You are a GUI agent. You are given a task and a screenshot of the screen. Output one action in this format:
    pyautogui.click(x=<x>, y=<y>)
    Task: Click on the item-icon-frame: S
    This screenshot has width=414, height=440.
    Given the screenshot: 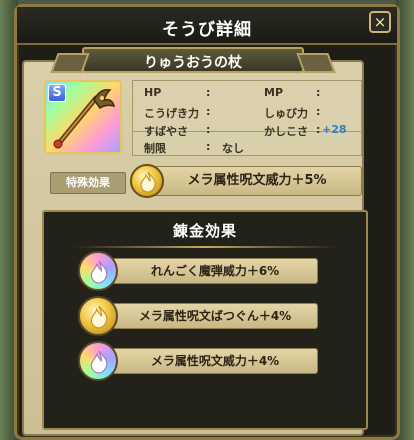 What is the action you would take?
    pyautogui.click(x=83, y=117)
    